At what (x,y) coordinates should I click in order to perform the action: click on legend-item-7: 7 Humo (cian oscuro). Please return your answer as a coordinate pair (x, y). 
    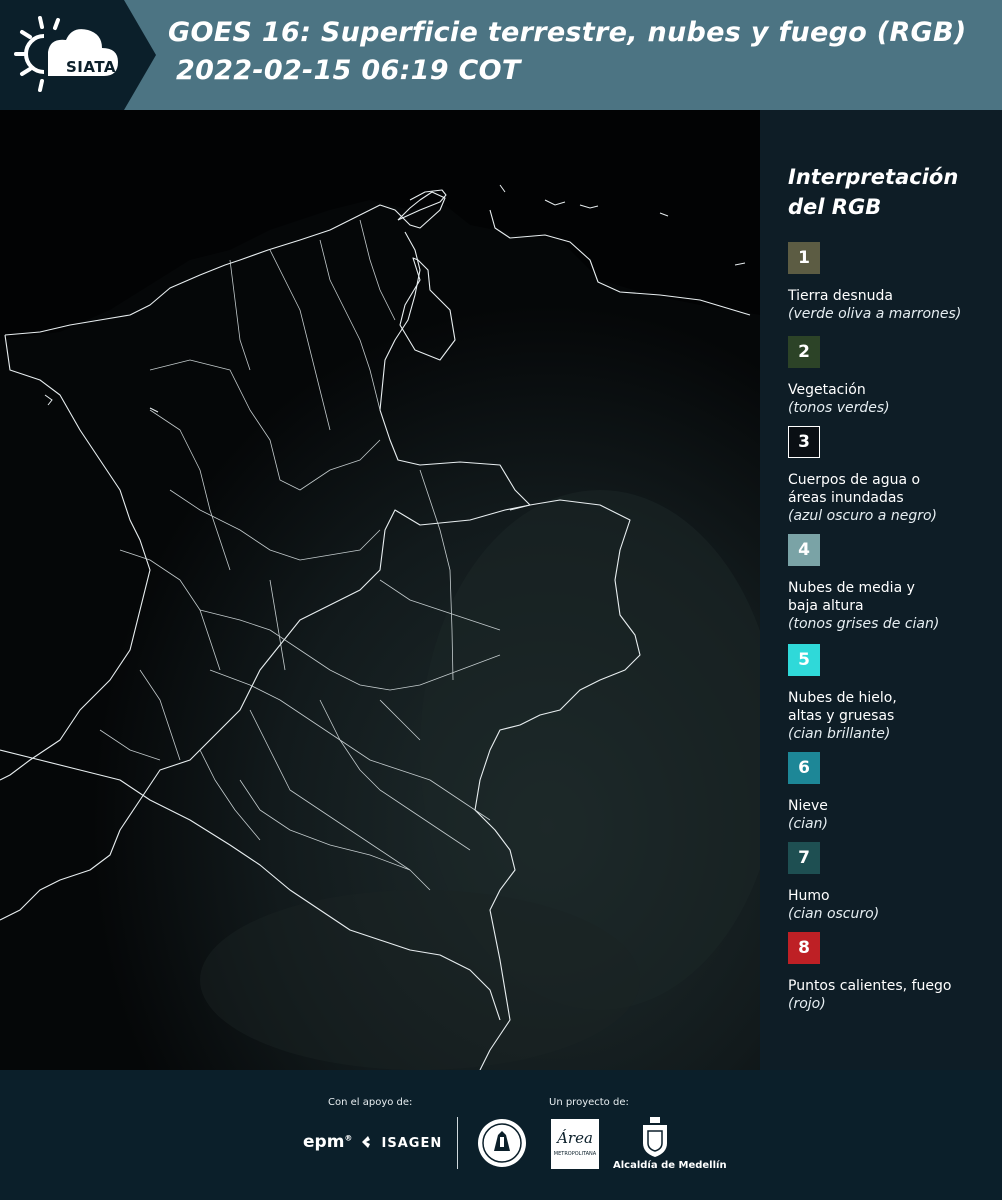
    Looking at the image, I should click on (893, 882).